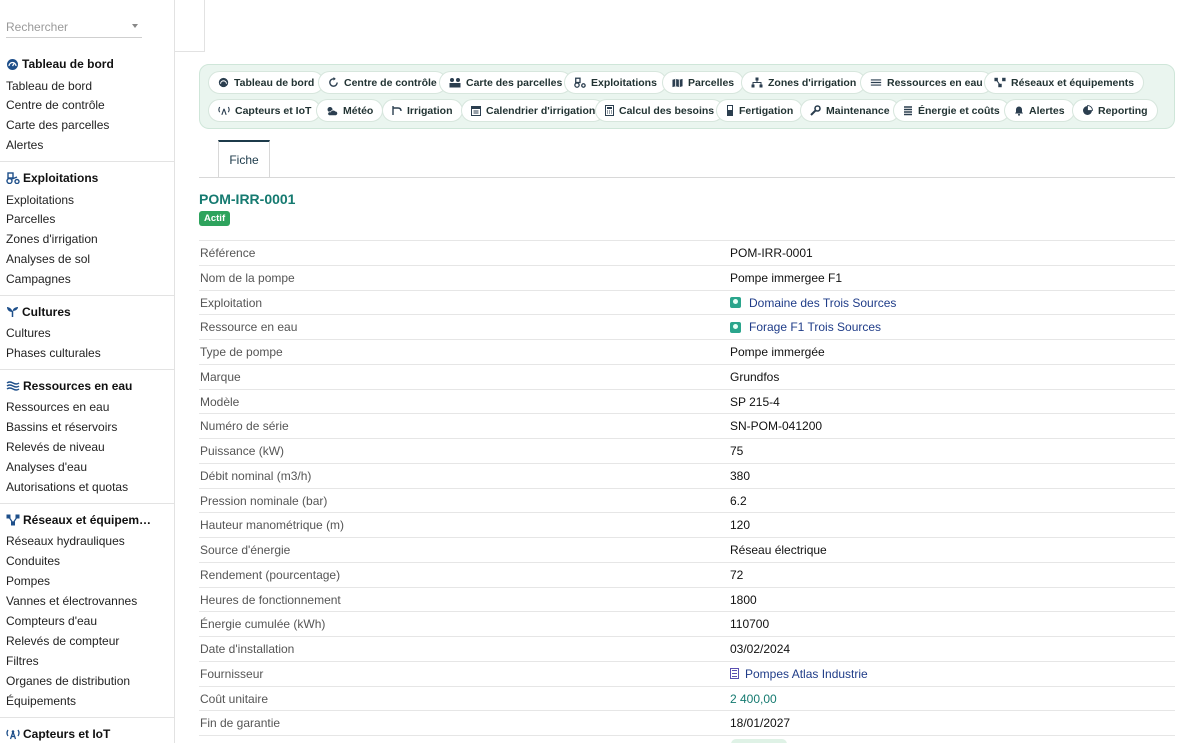 The width and height of the screenshot is (1200, 743). What do you see at coordinates (247, 277) in the screenshot?
I see `field-label: Nom de la pompe` at bounding box center [247, 277].